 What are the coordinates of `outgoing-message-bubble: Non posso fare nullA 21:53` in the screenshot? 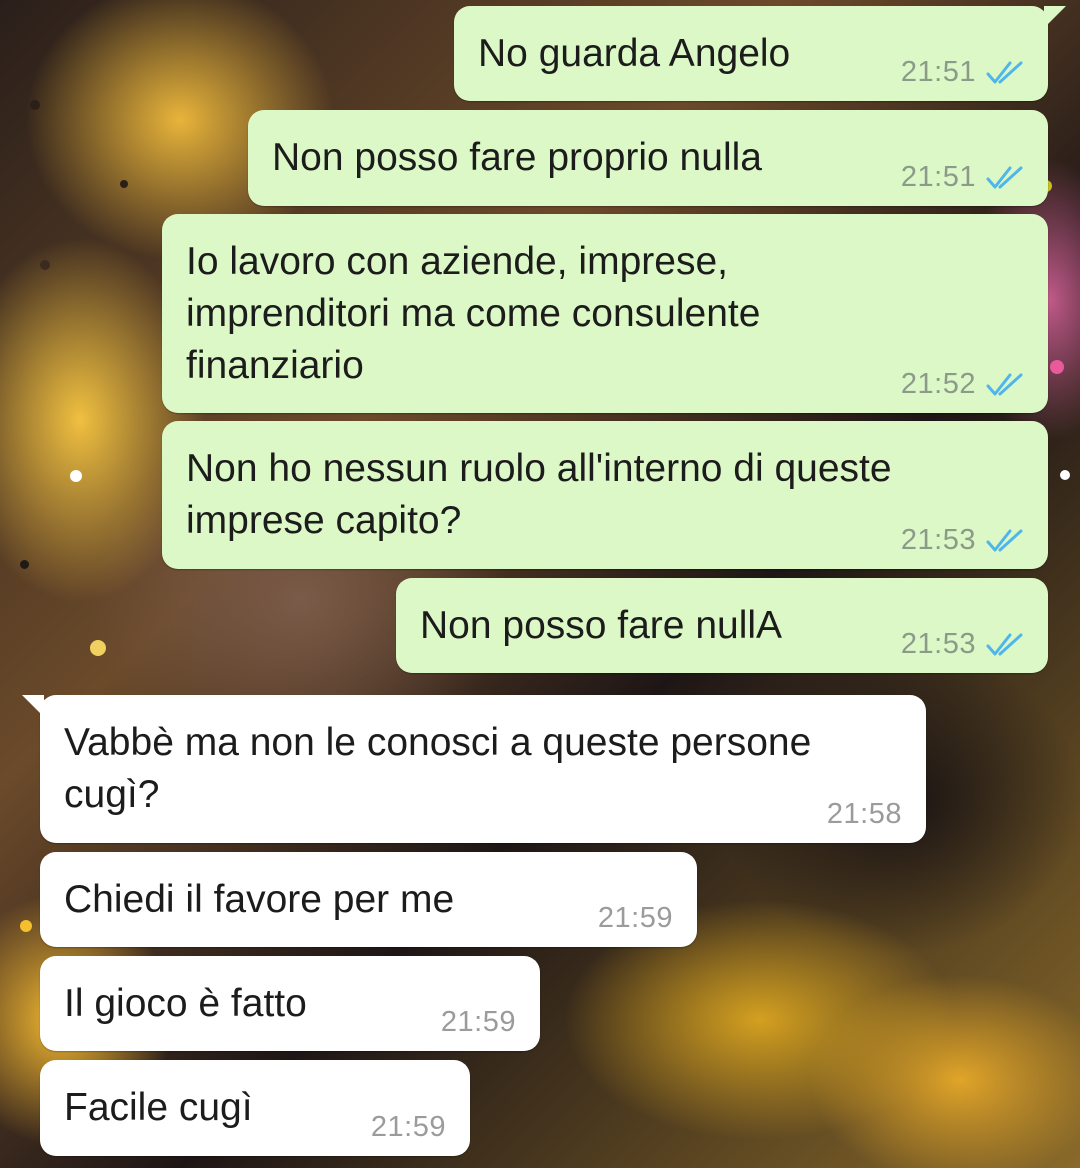 It's located at (722, 625).